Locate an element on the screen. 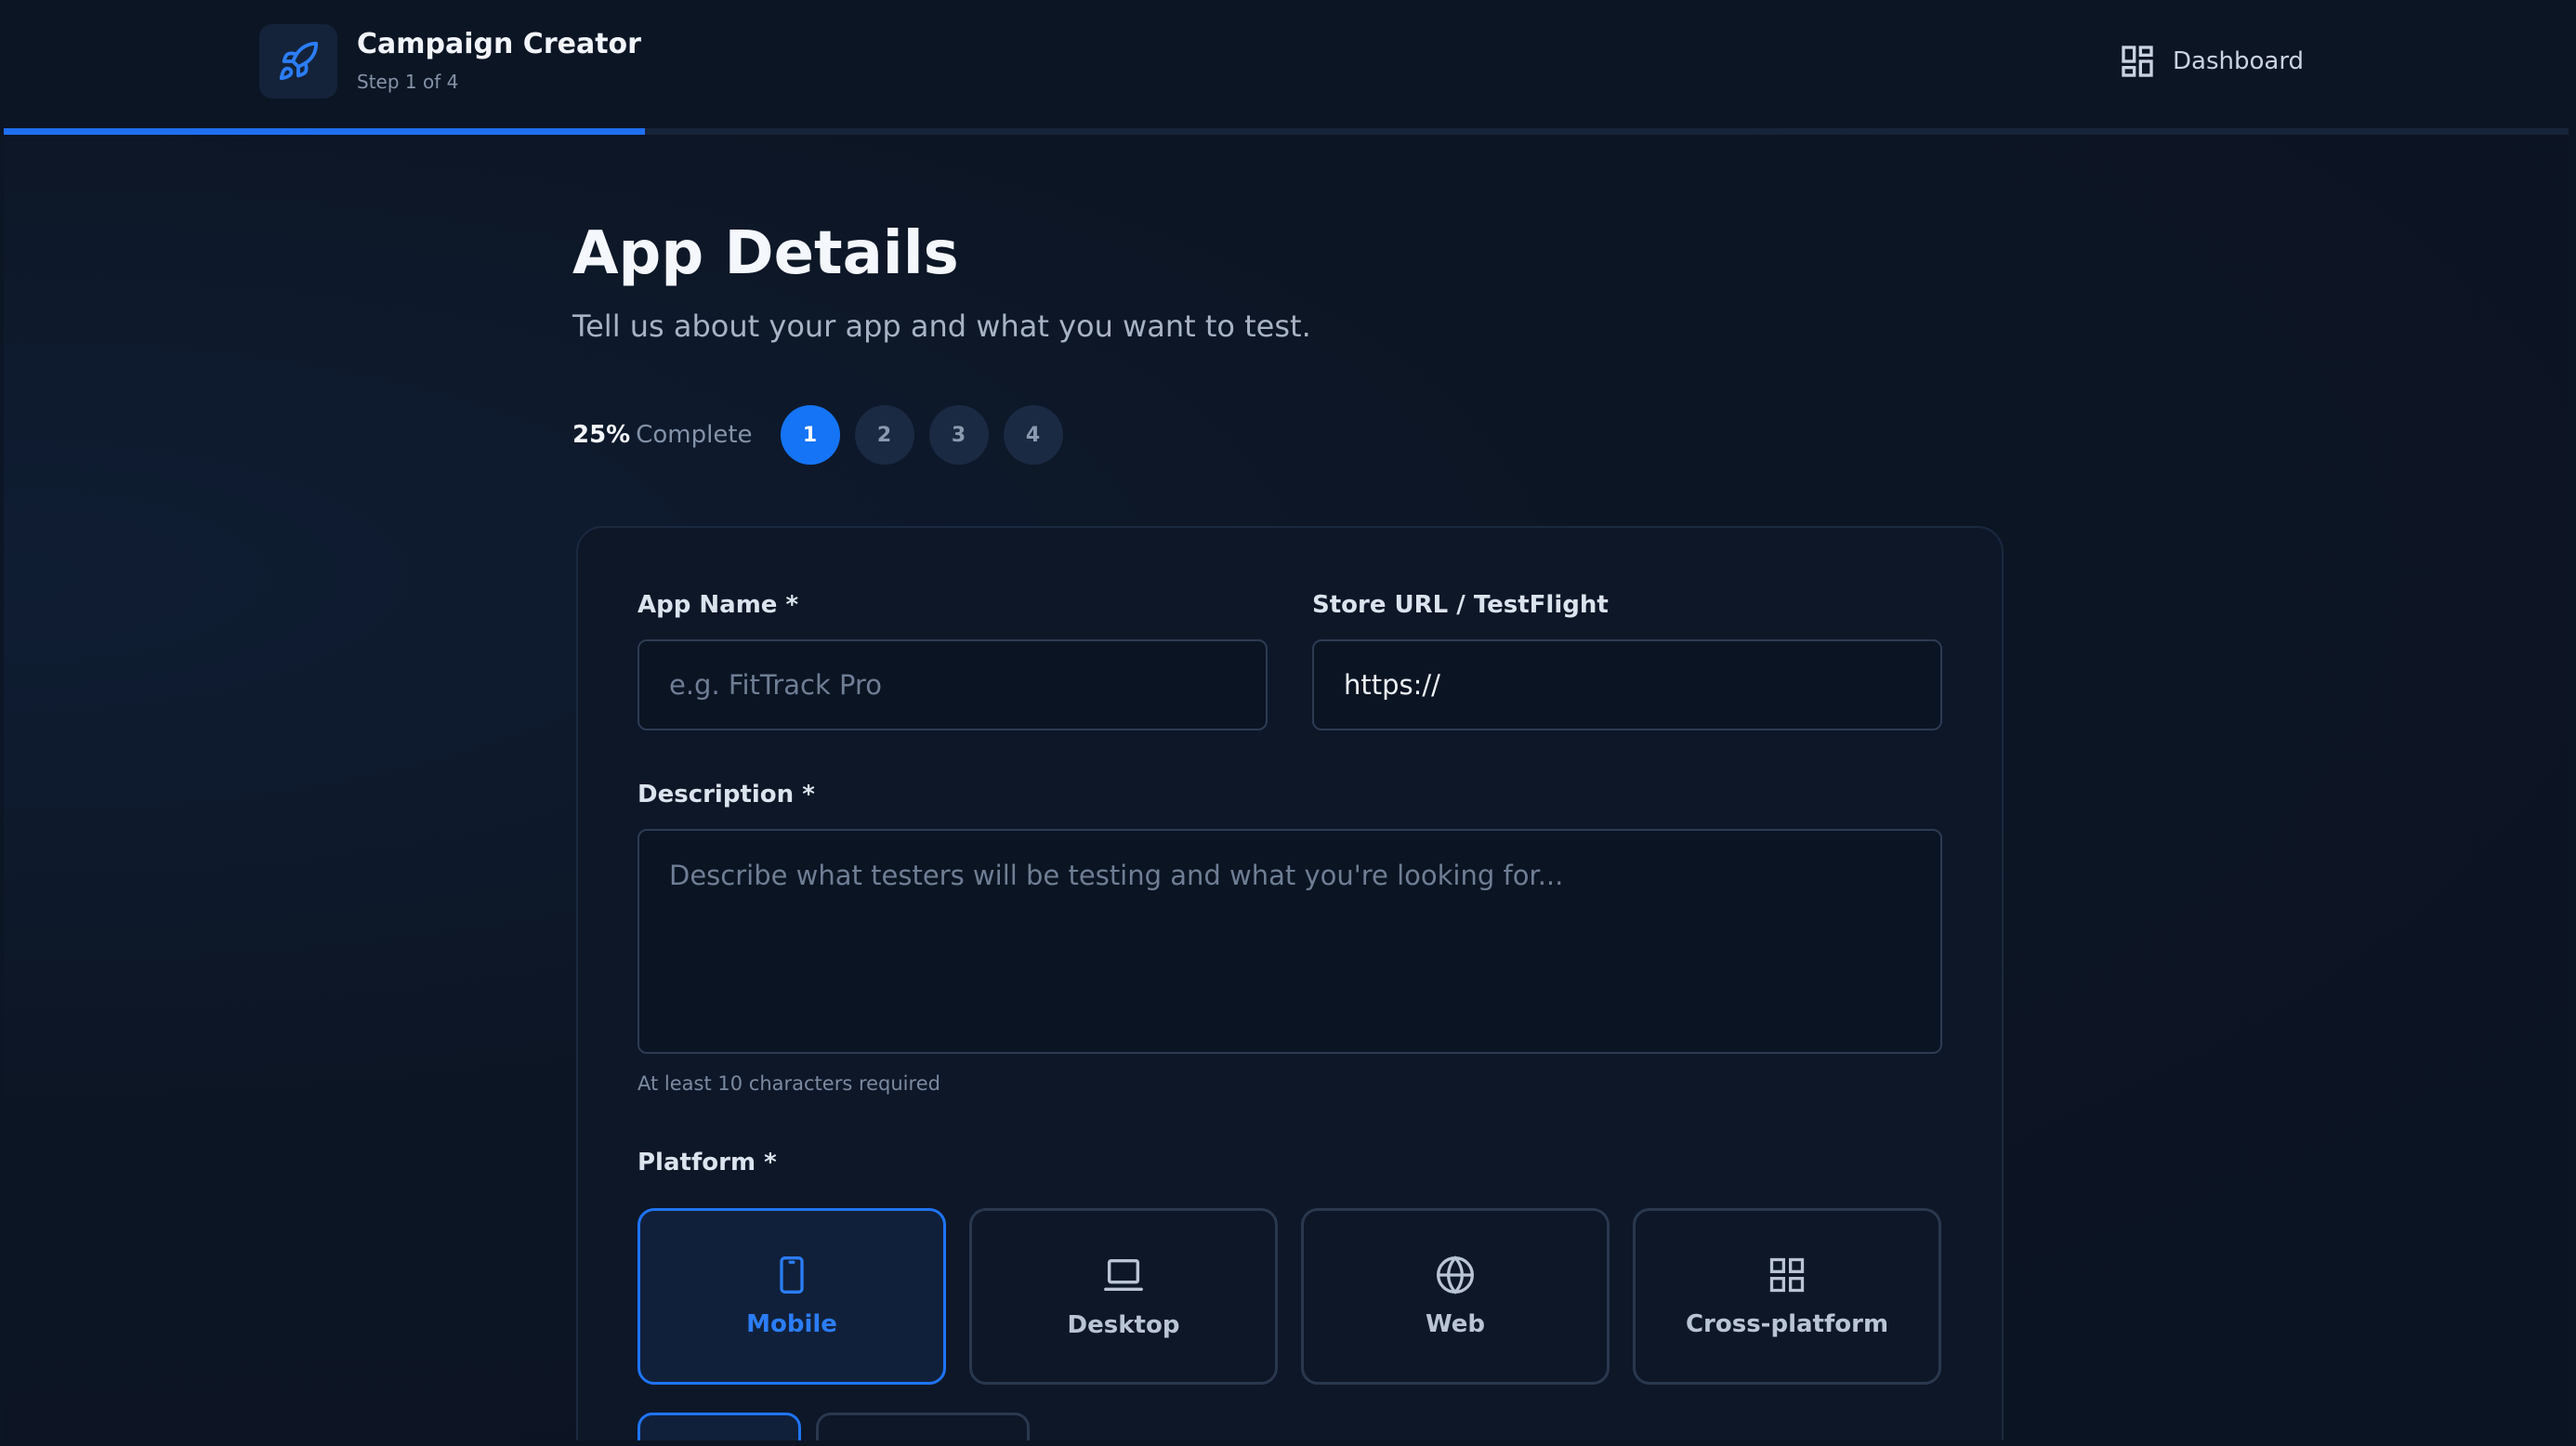 The height and width of the screenshot is (1446, 2576). app-name-label: App Name * is located at coordinates (718, 605).